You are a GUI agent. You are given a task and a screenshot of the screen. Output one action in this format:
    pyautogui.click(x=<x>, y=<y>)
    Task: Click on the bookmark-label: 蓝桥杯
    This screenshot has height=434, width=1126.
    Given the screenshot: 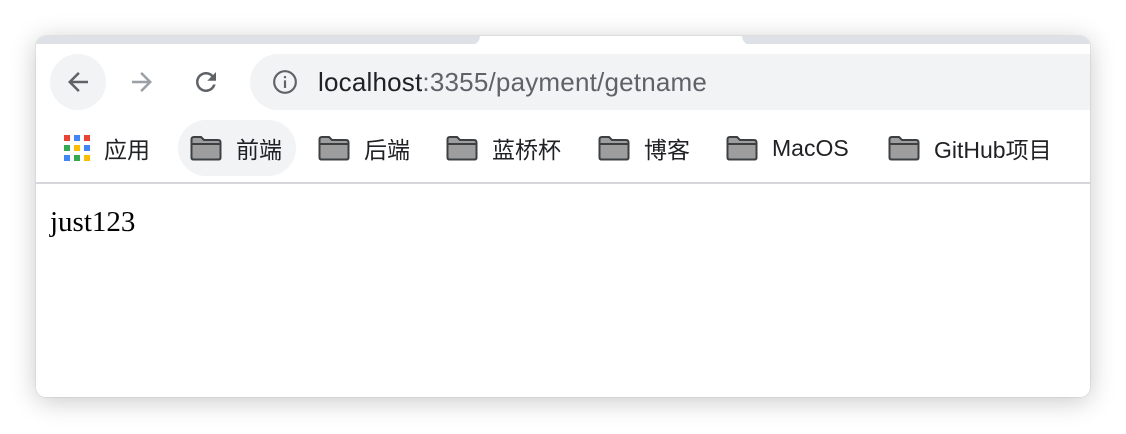 What is the action you would take?
    pyautogui.click(x=526, y=150)
    